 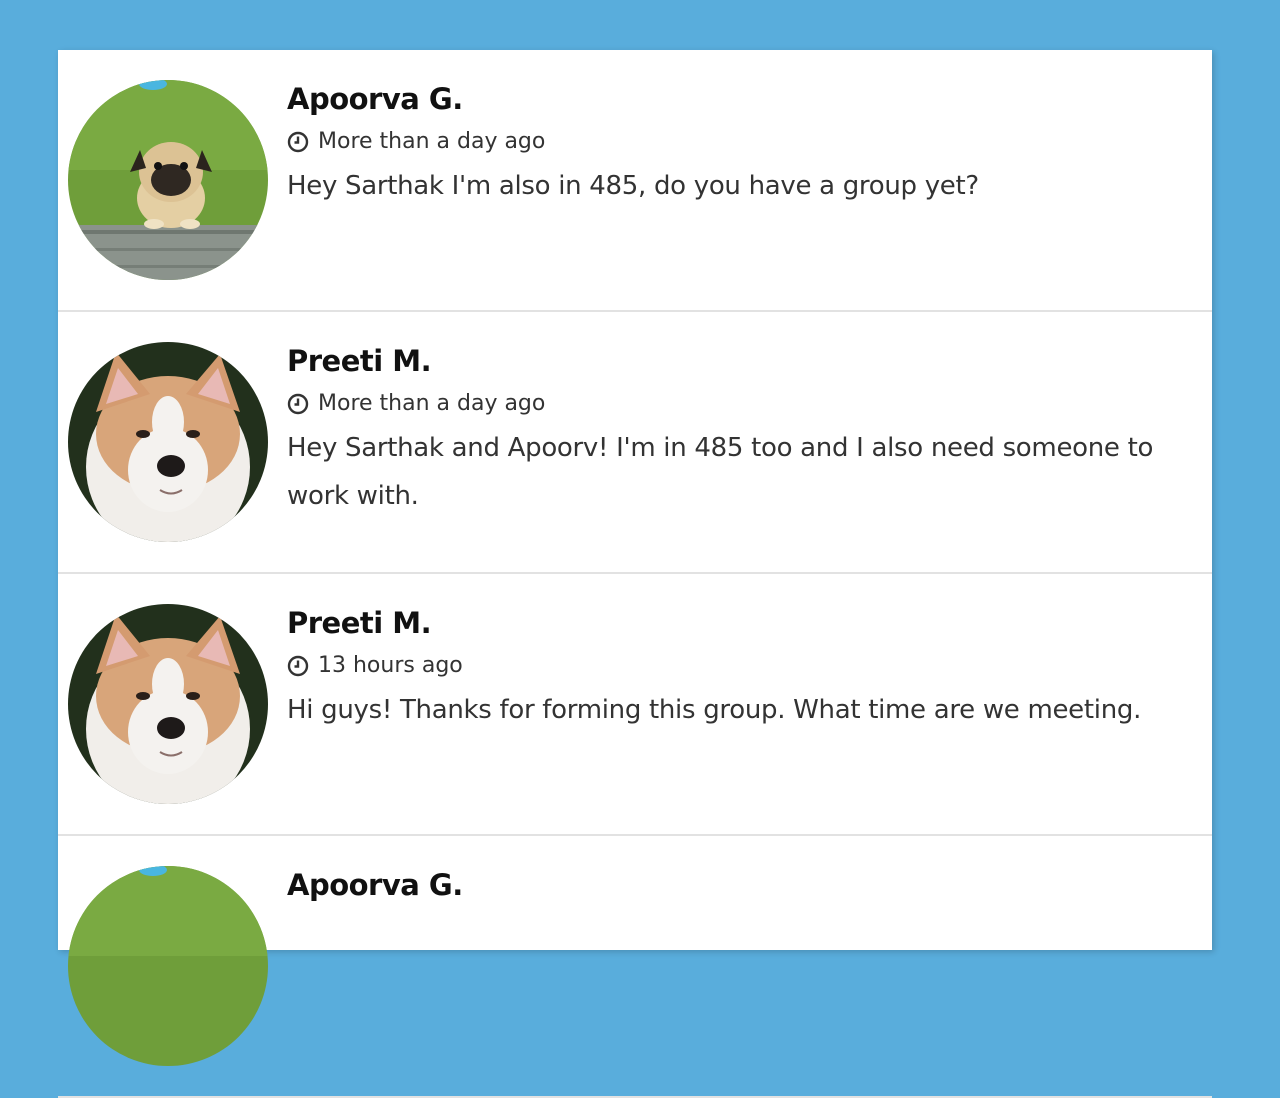 What do you see at coordinates (390, 665) in the screenshot?
I see `timestamp-text: 13 hours ago` at bounding box center [390, 665].